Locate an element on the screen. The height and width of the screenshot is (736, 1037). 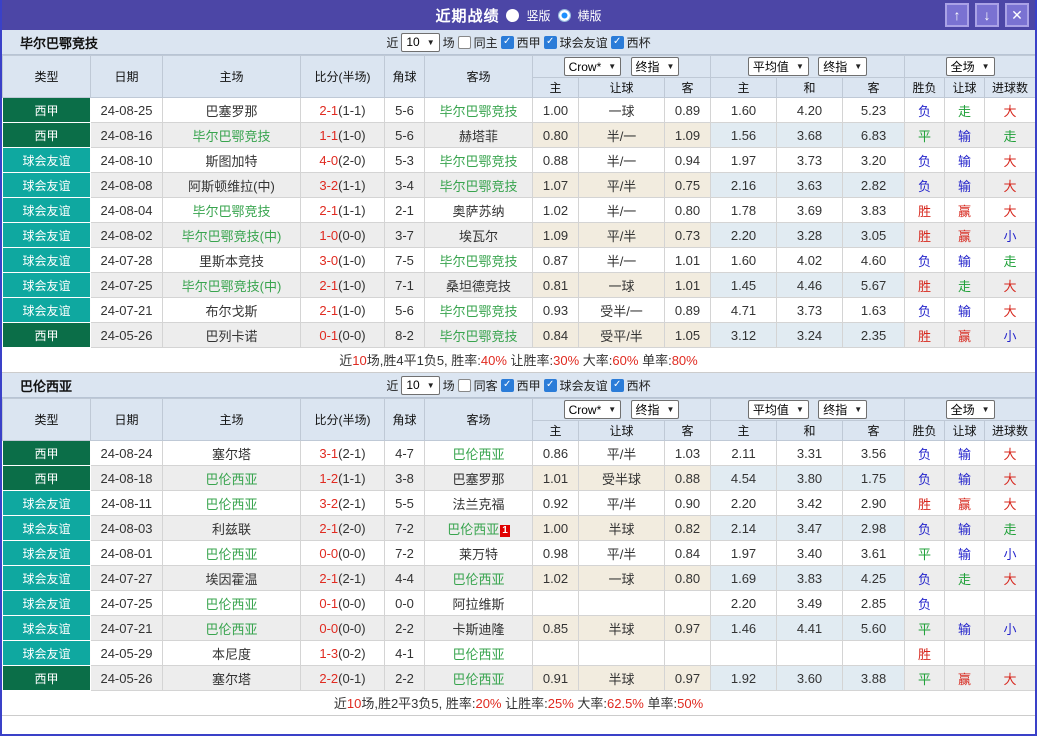
col-header-score: 比分(半场) is located at coordinates (342, 76).